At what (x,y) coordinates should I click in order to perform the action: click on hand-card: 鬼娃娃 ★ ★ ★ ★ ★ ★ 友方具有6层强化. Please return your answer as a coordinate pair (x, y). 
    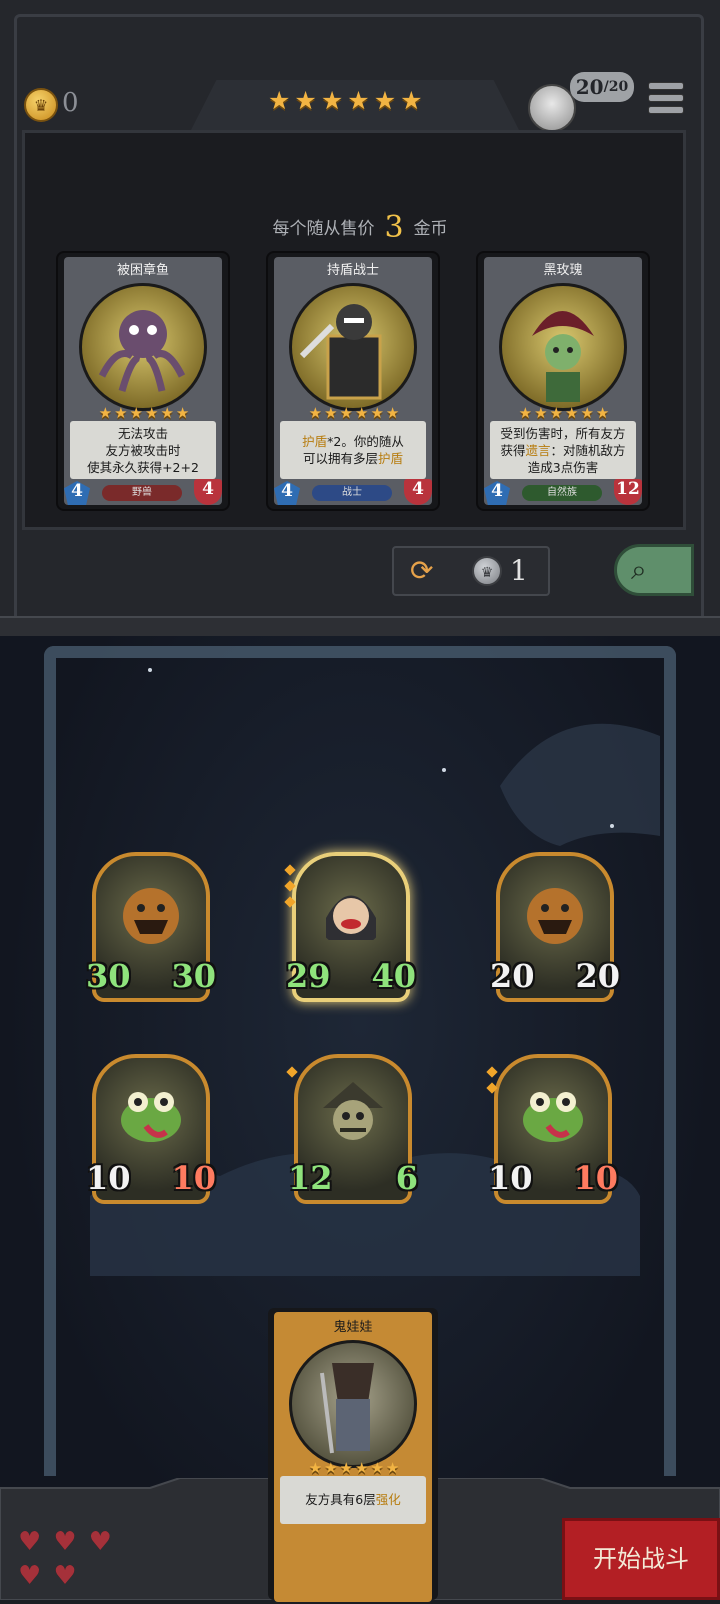
    Looking at the image, I should click on (353, 1455).